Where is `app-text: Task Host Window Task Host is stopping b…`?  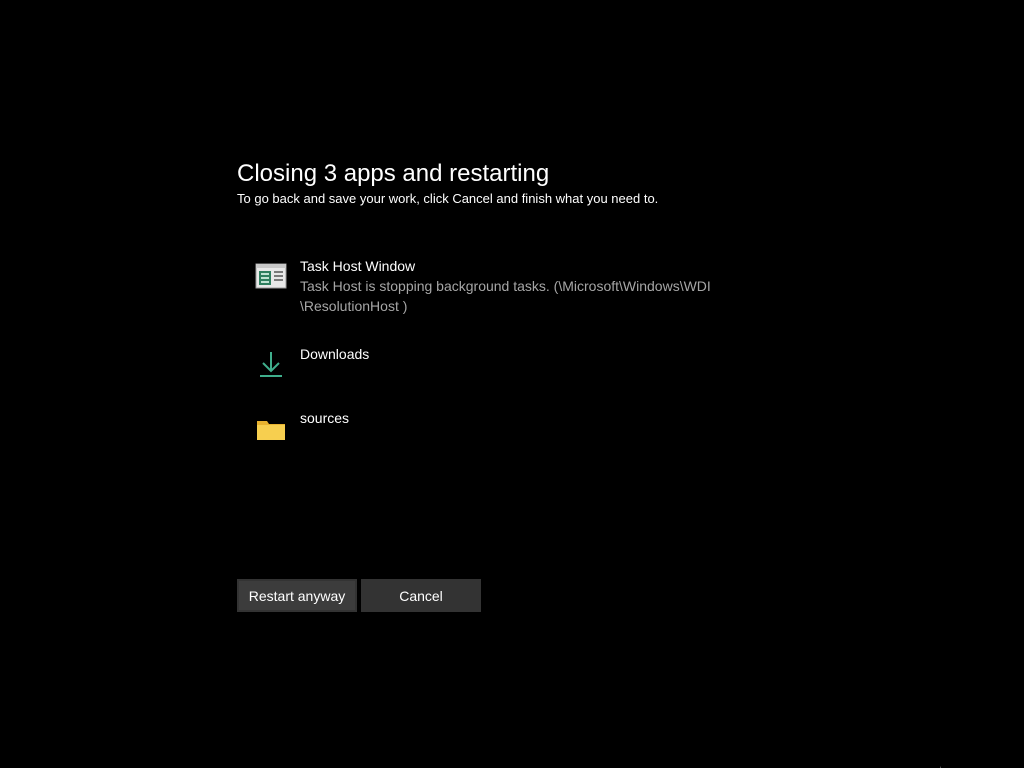 app-text: Task Host Window Task Host is stopping b… is located at coordinates (530, 286).